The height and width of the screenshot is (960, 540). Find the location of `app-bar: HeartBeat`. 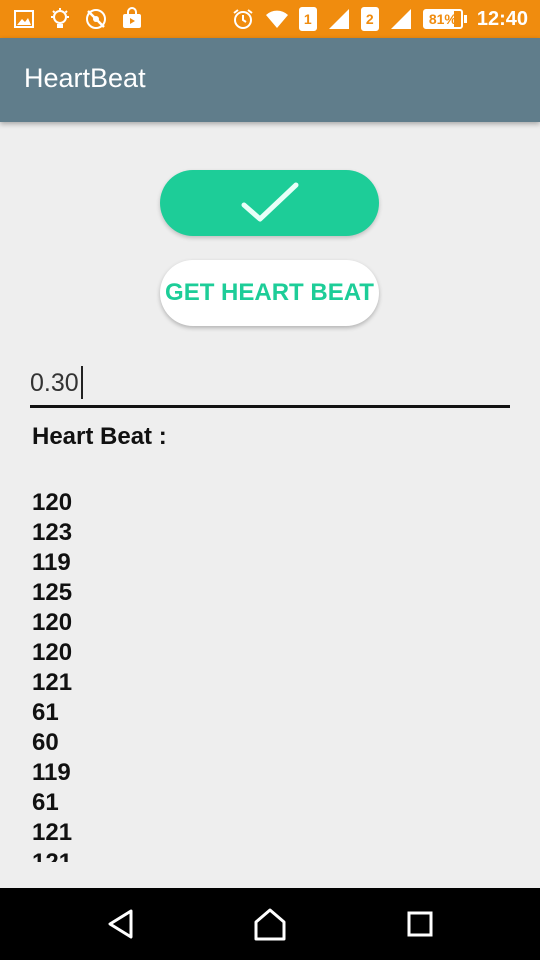

app-bar: HeartBeat is located at coordinates (270, 80).